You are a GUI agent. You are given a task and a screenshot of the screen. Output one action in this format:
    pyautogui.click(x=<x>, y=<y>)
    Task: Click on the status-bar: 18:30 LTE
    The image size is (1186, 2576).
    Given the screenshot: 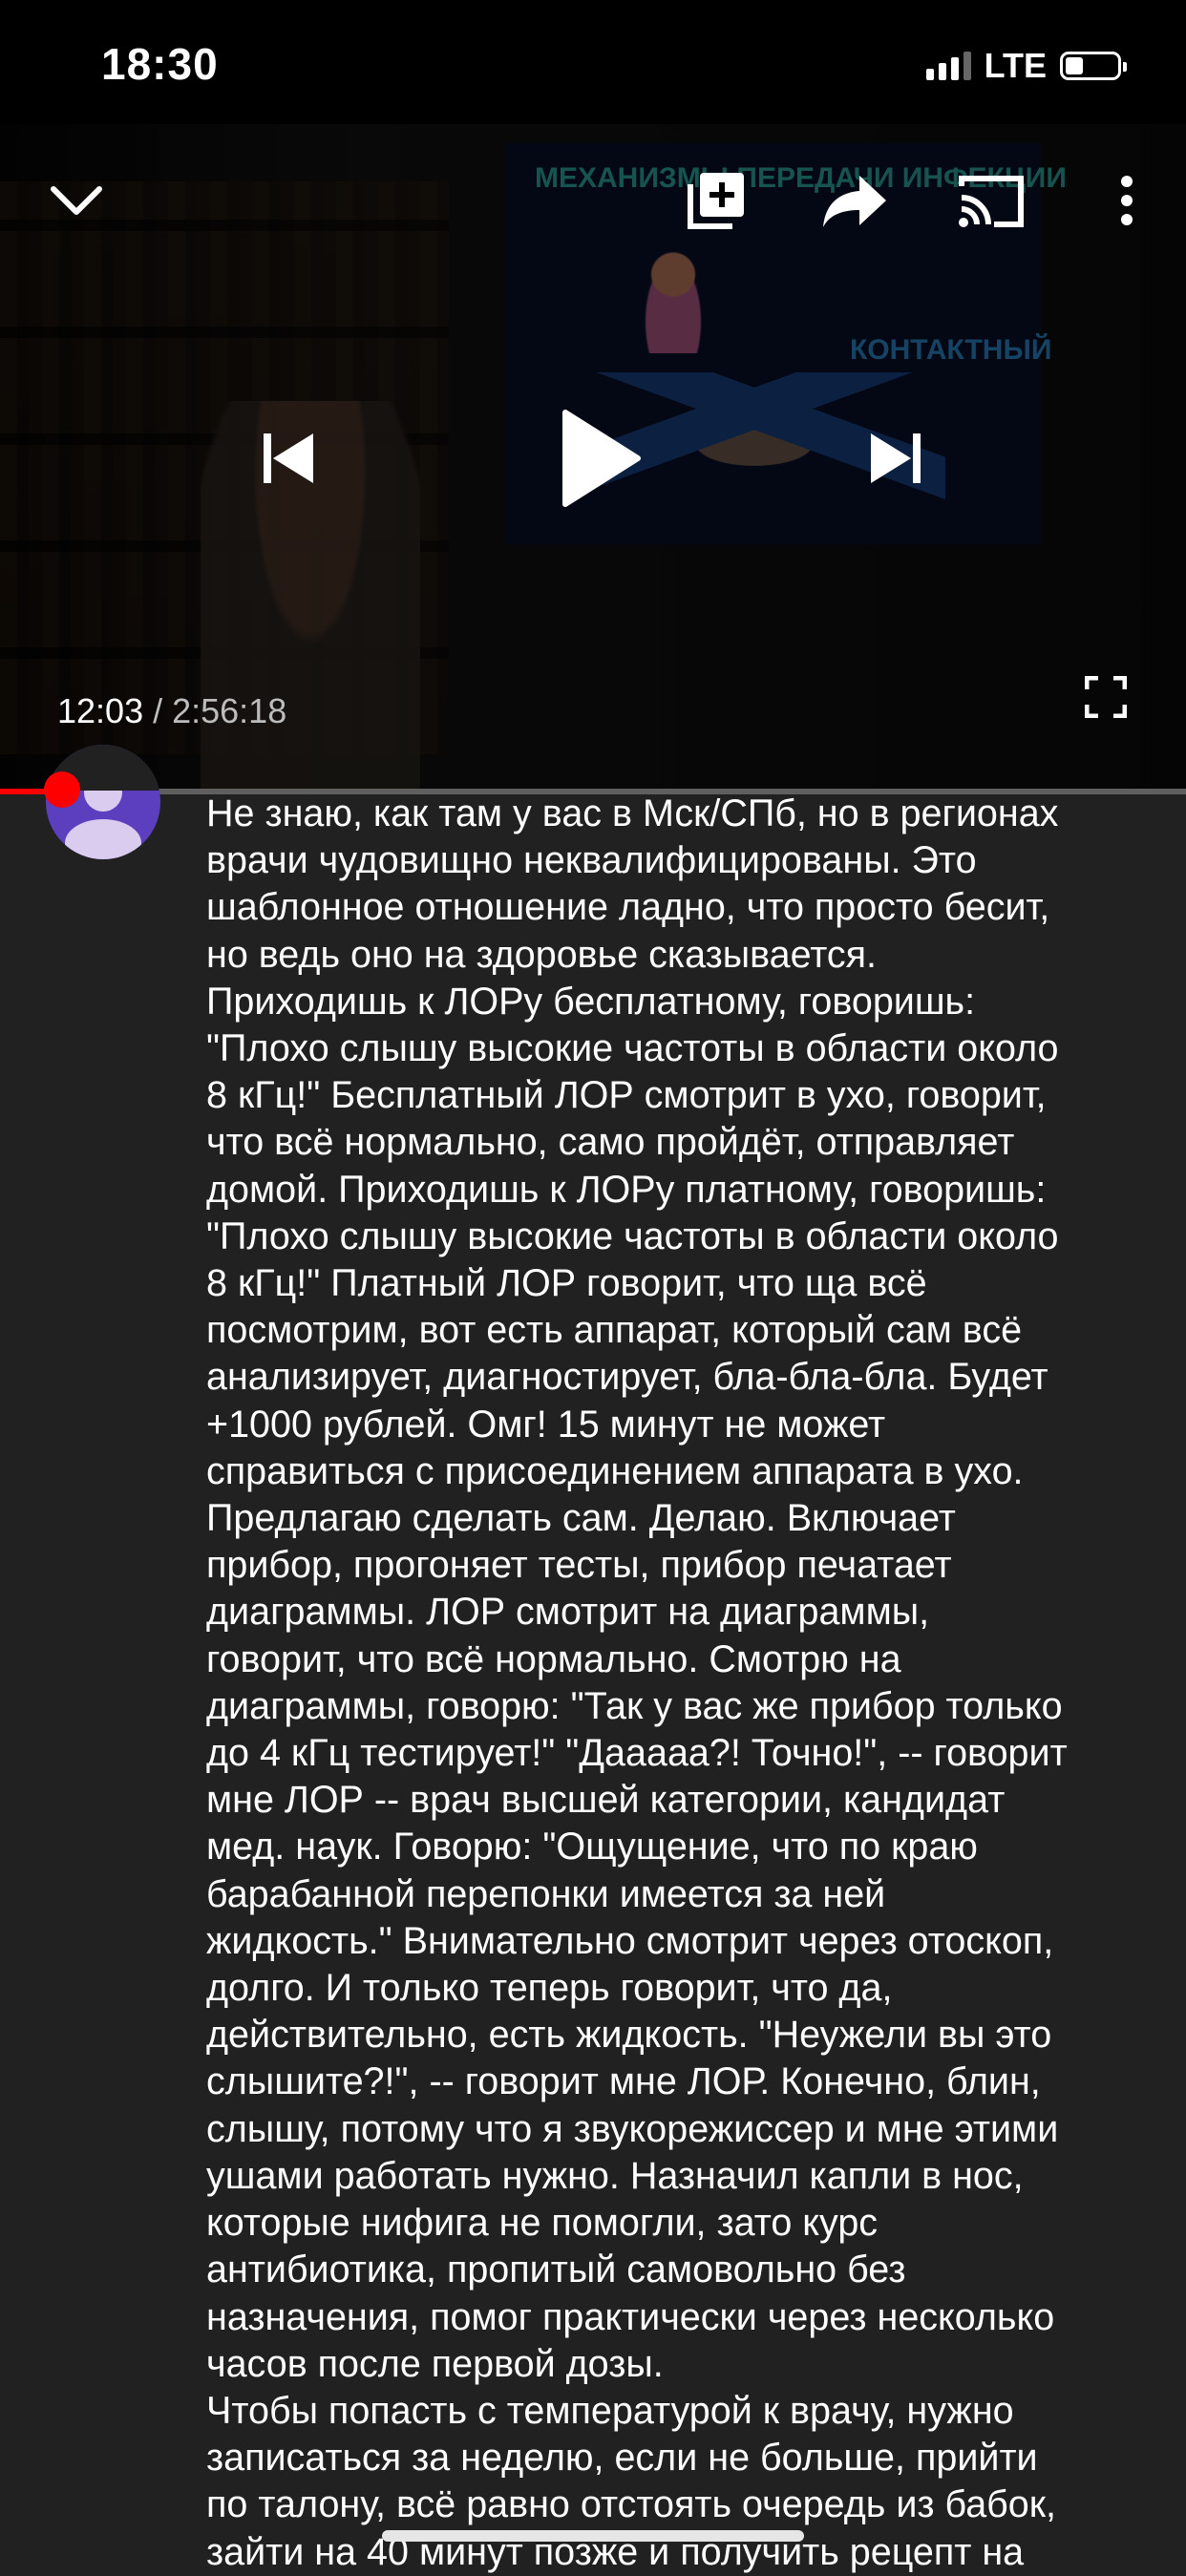 What is the action you would take?
    pyautogui.click(x=593, y=62)
    